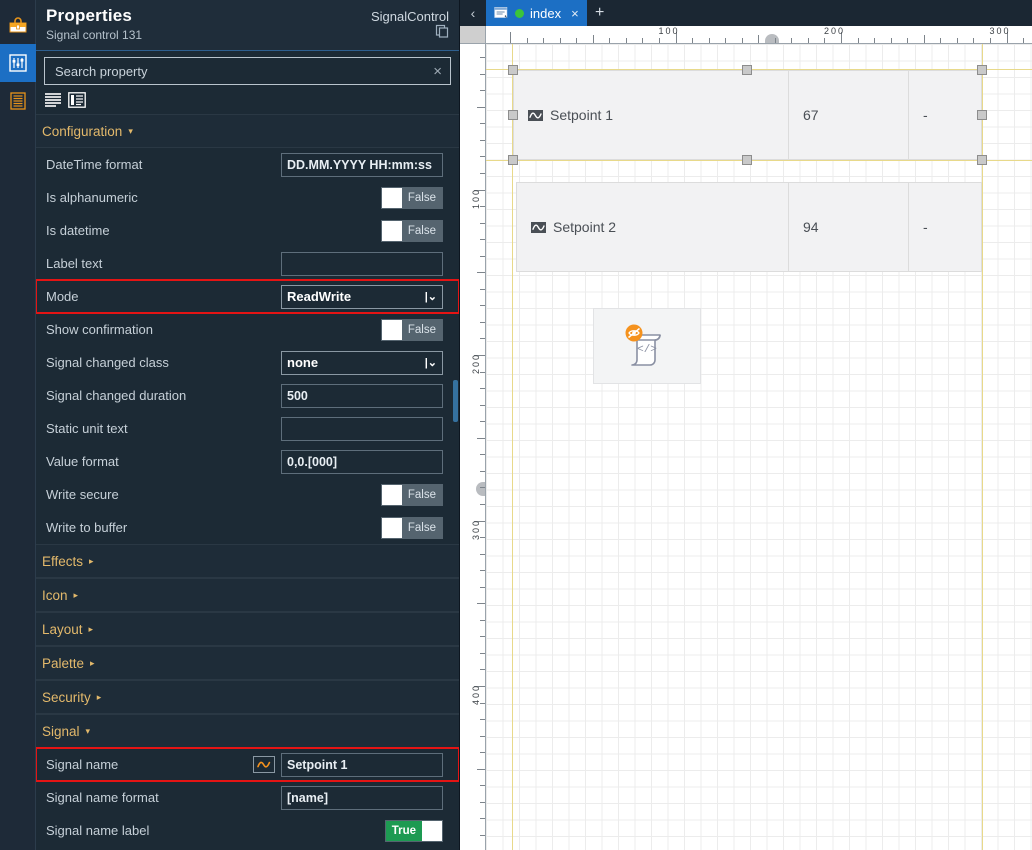 Image resolution: width=1032 pixels, height=850 pixels. I want to click on page-title: Properties, so click(89, 15).